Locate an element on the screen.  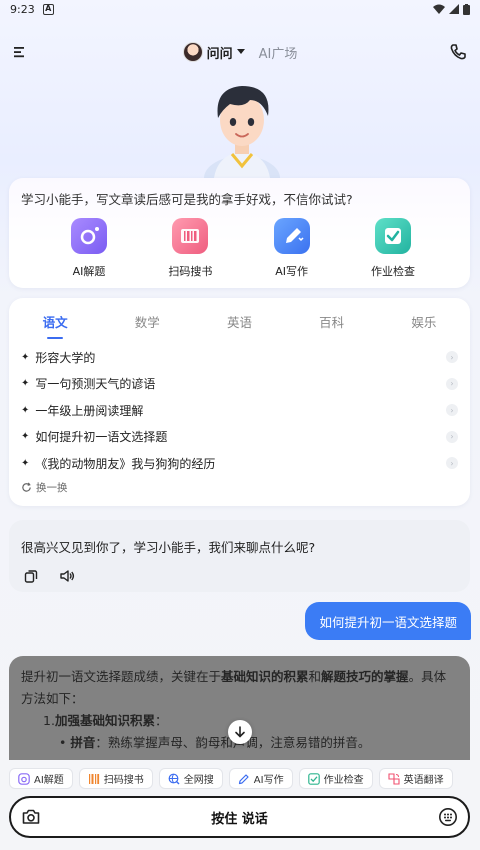
status-time: 9:23 is located at coordinates (22, 9).